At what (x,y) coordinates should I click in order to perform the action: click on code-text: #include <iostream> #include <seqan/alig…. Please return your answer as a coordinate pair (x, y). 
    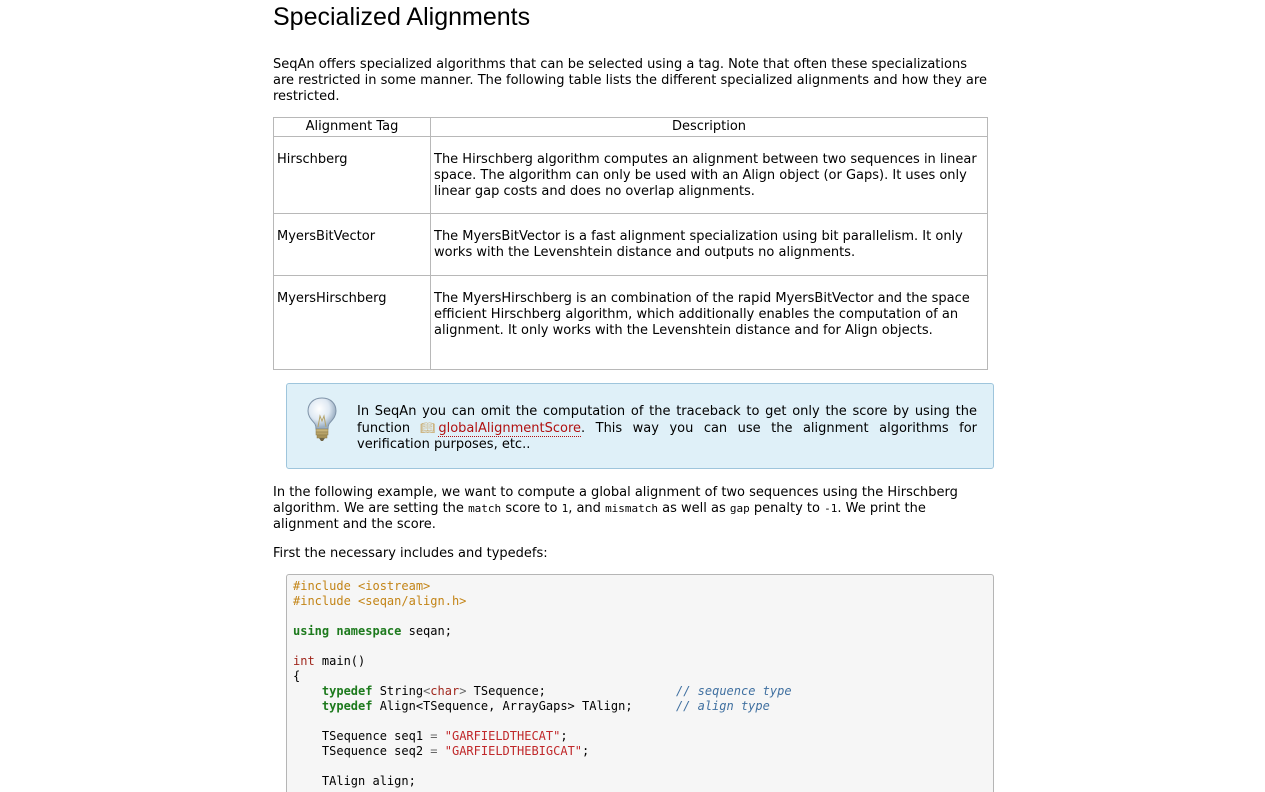
    Looking at the image, I should click on (542, 683).